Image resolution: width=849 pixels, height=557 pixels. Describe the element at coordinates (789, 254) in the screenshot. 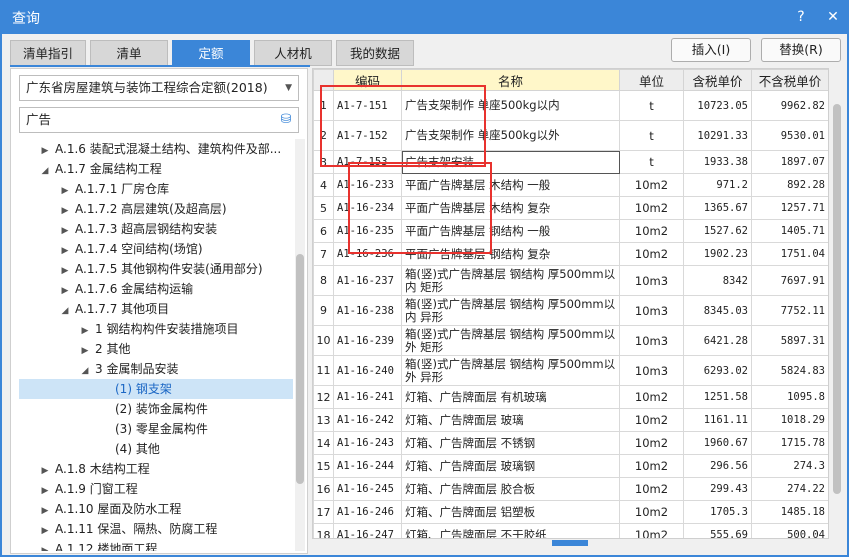

I see `price-excl-tax-cell: 1751.04` at that location.